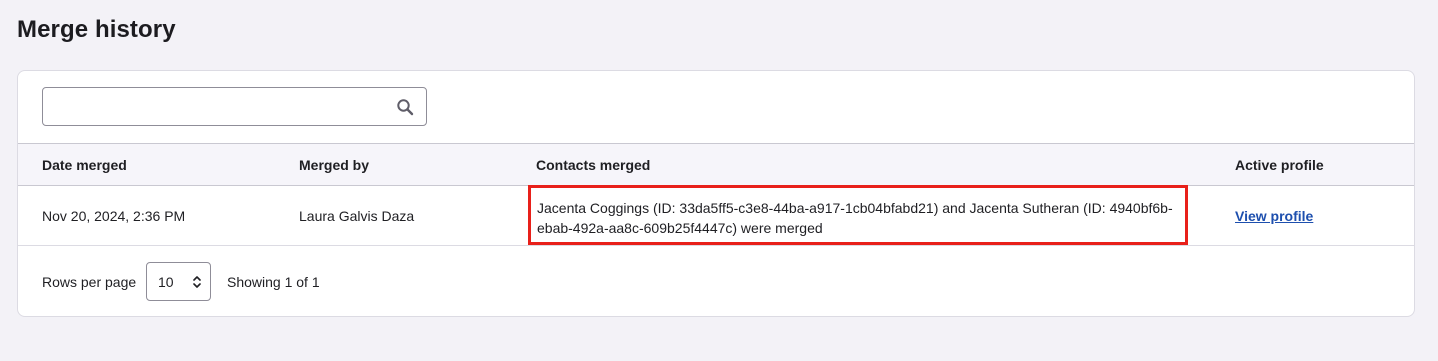 Image resolution: width=1438 pixels, height=361 pixels. What do you see at coordinates (405, 107) in the screenshot?
I see `search-icon` at bounding box center [405, 107].